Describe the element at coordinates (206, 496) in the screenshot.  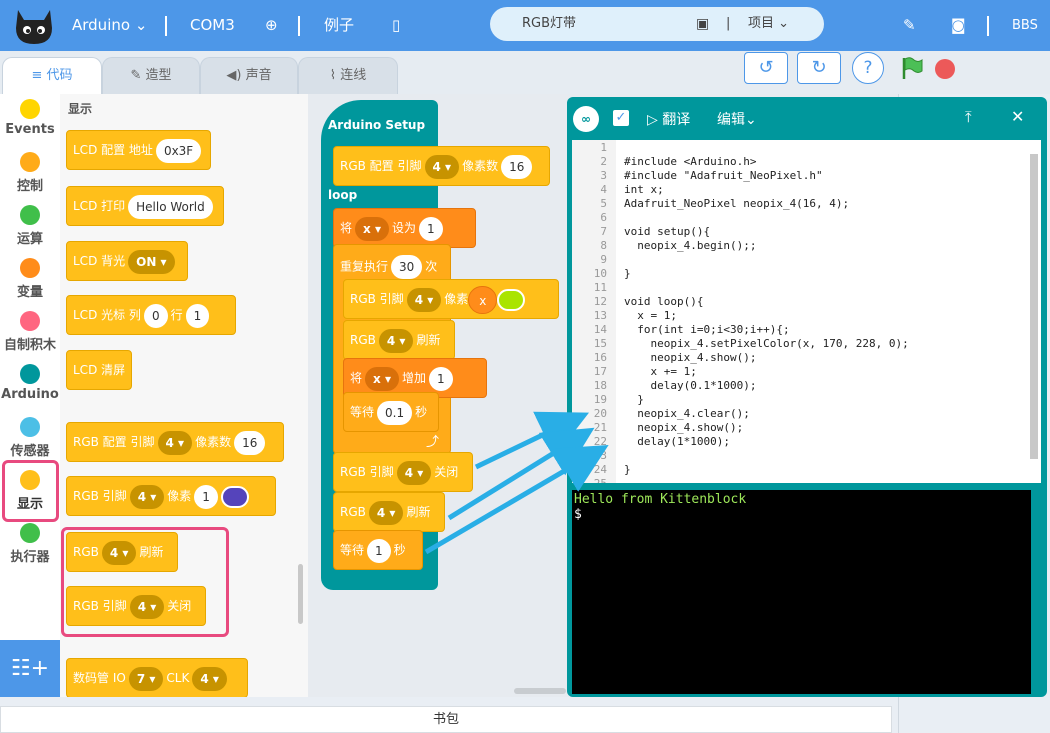
I see `pixel-input: 1` at that location.